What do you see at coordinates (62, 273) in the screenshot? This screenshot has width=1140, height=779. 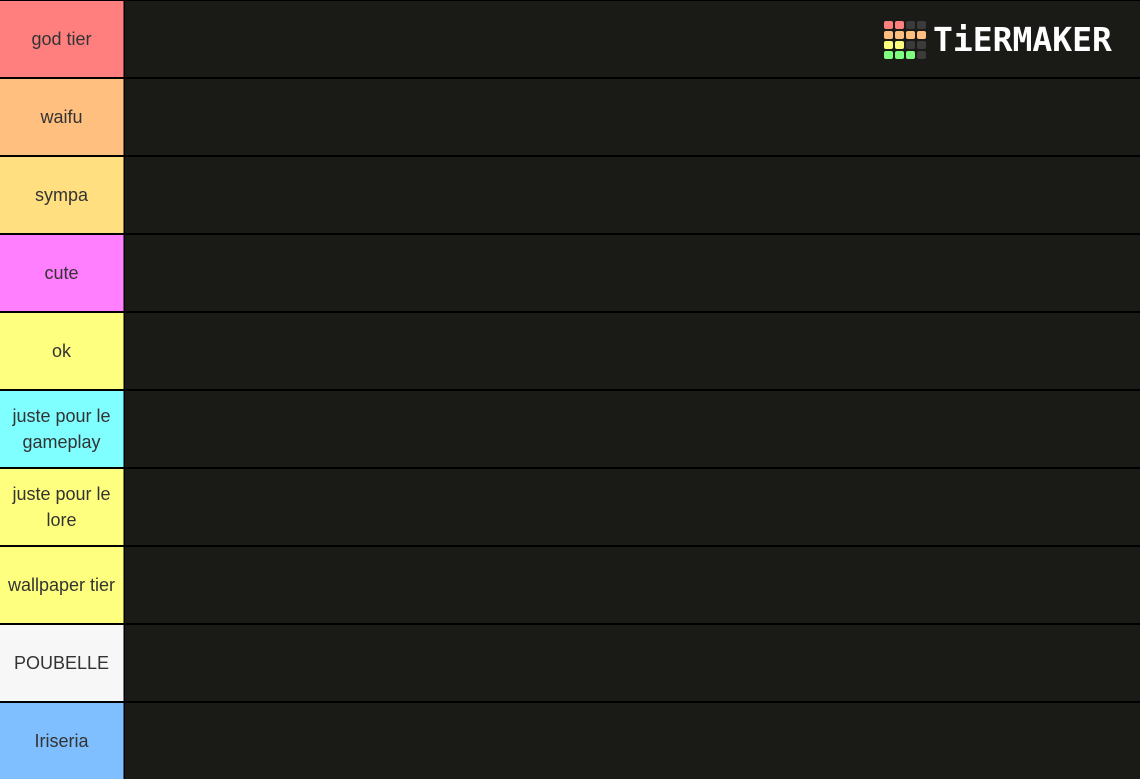 I see `tier-label: cute` at bounding box center [62, 273].